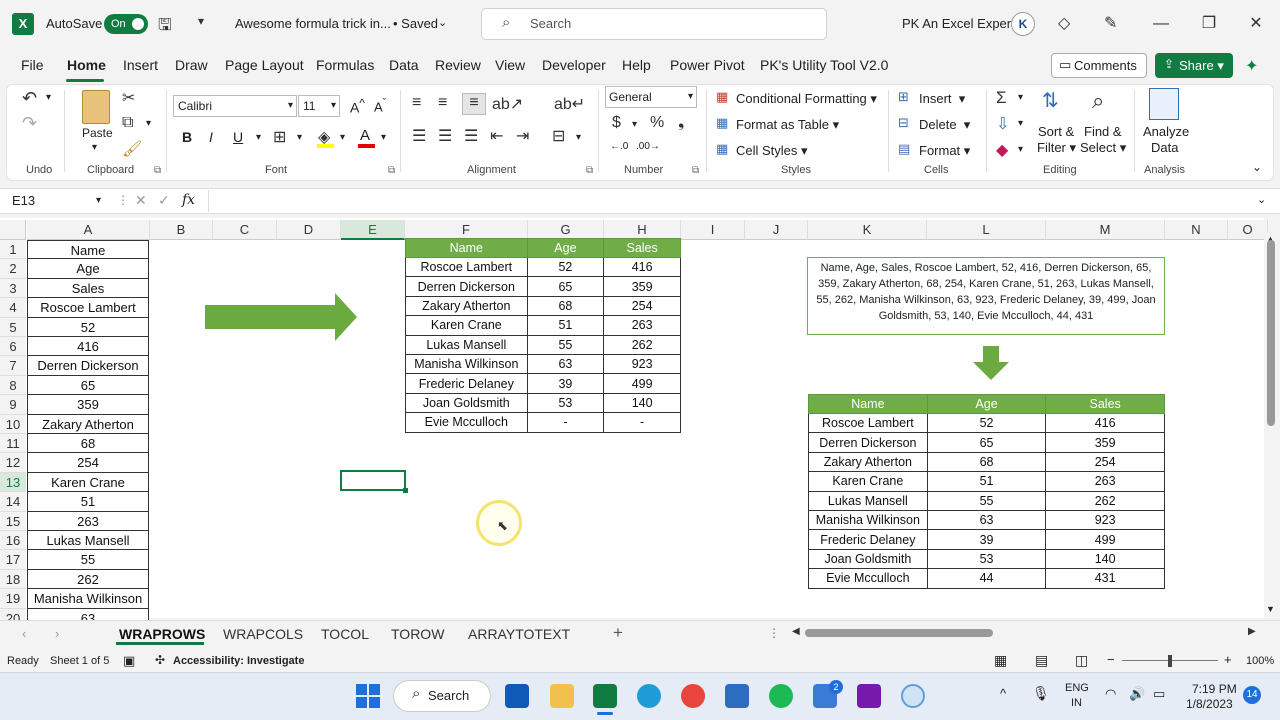  What do you see at coordinates (98, 200) in the screenshot?
I see `name-box-dropdown-icon: ▾` at bounding box center [98, 200].